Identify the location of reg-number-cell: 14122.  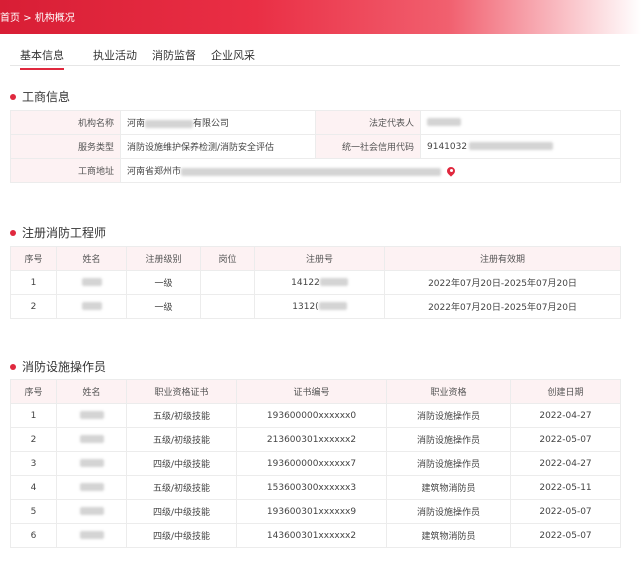
(319, 282).